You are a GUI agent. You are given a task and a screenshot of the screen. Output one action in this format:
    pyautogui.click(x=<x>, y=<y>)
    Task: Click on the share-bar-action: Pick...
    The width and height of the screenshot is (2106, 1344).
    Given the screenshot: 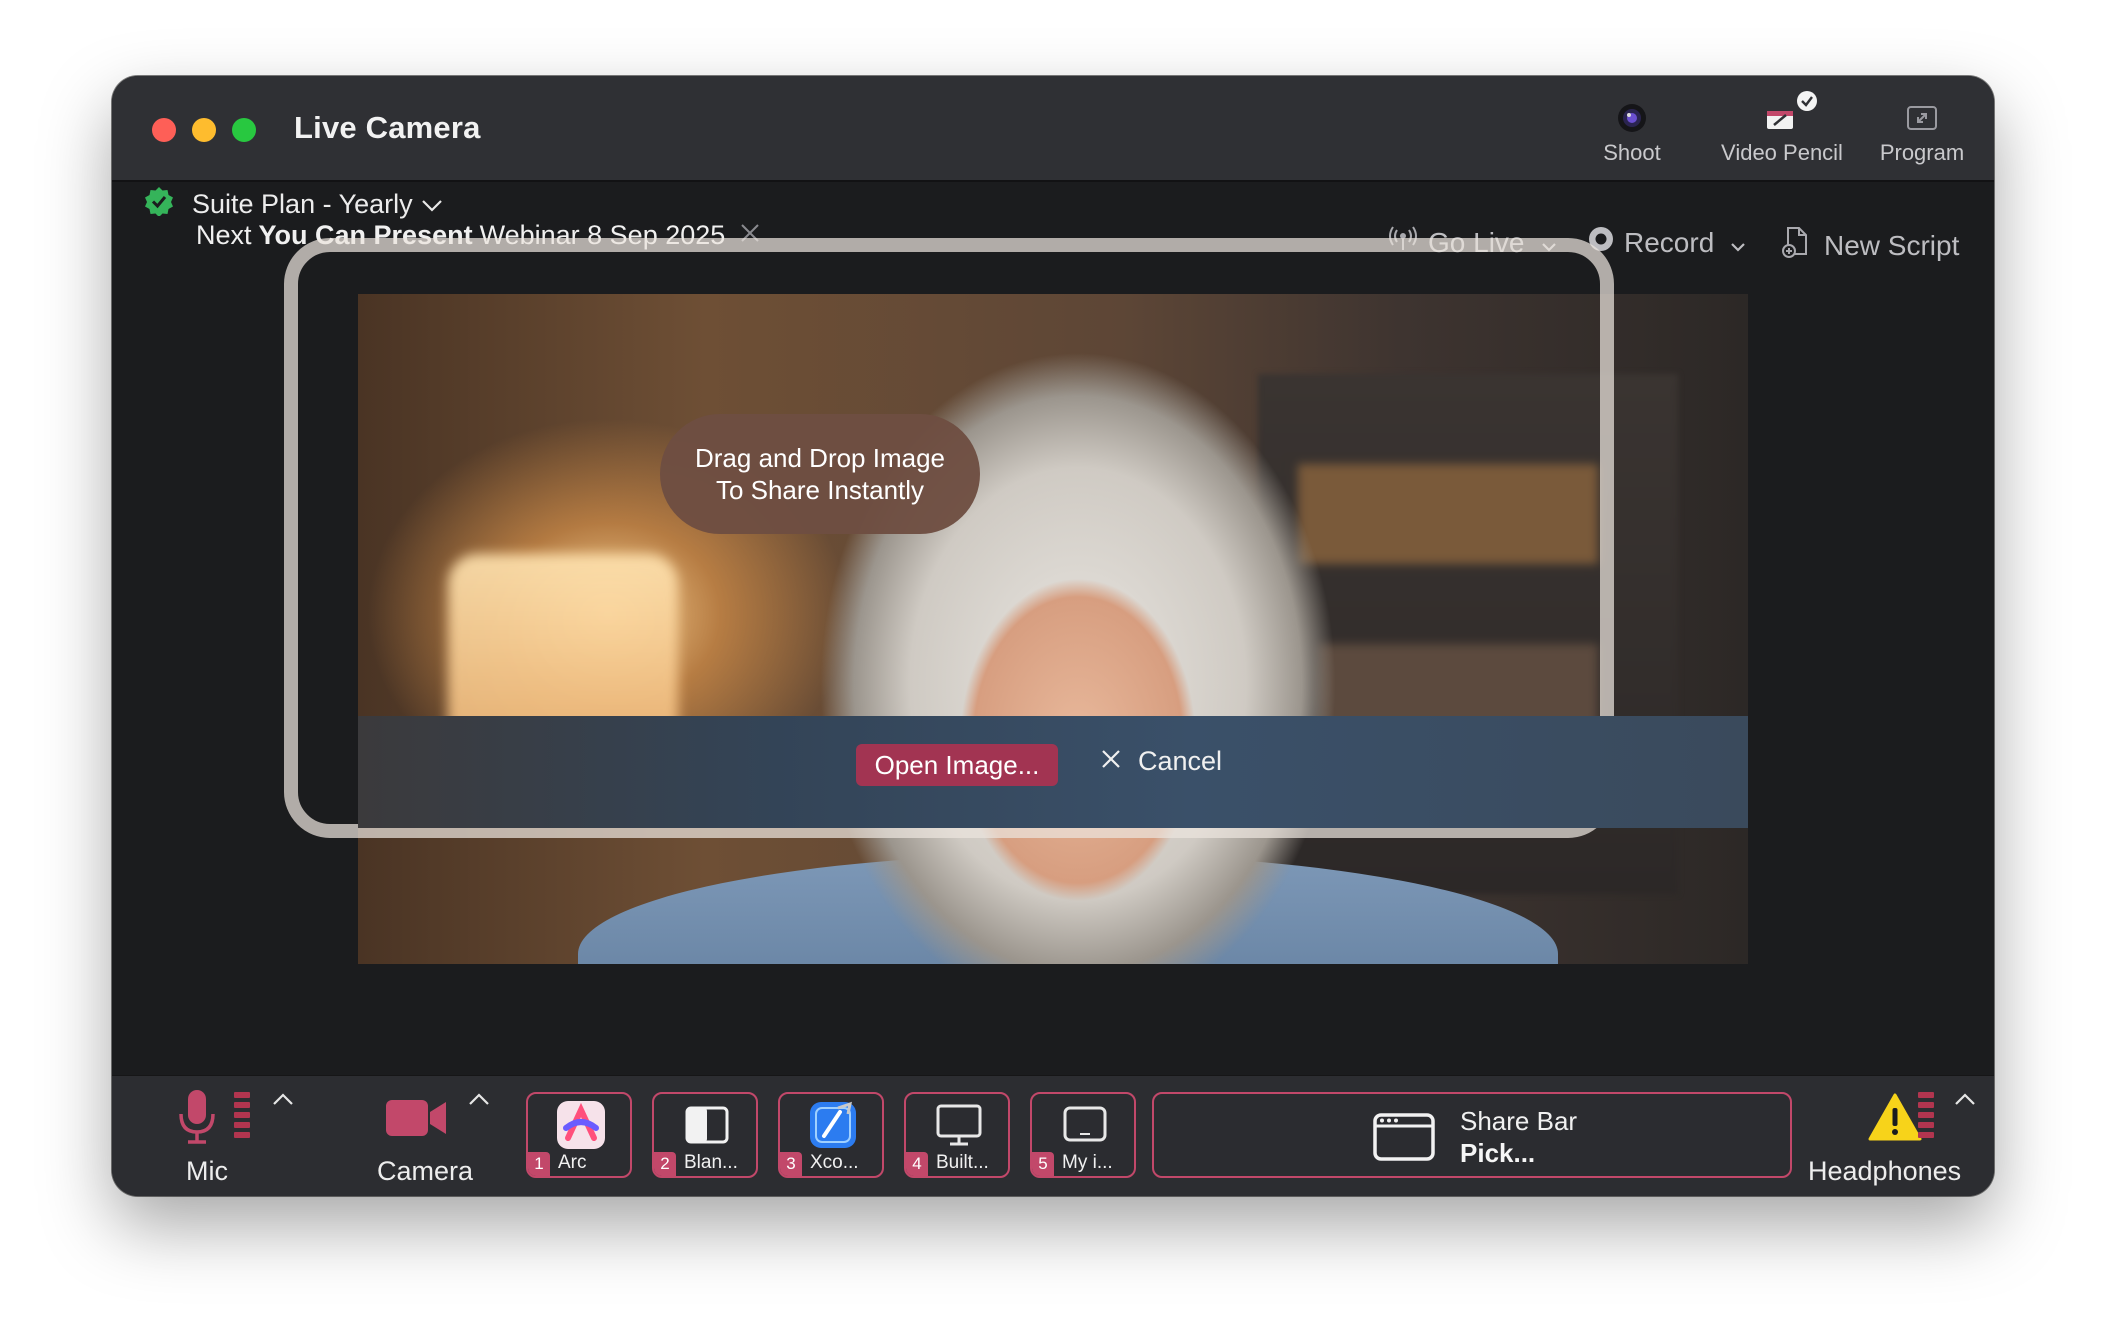 What is the action you would take?
    pyautogui.click(x=1498, y=1153)
    